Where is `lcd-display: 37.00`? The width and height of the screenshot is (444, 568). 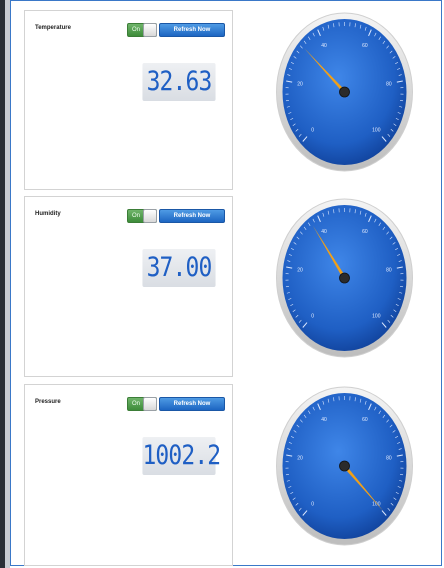 lcd-display: 37.00 is located at coordinates (179, 268).